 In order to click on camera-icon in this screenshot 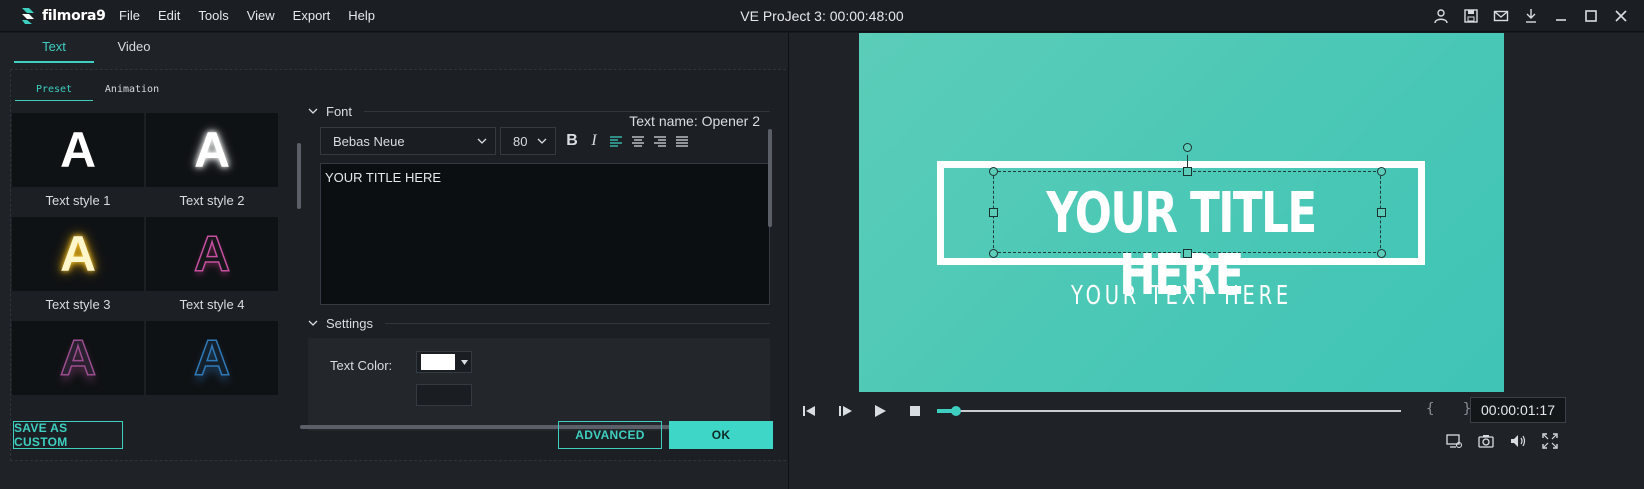, I will do `click(1486, 441)`.